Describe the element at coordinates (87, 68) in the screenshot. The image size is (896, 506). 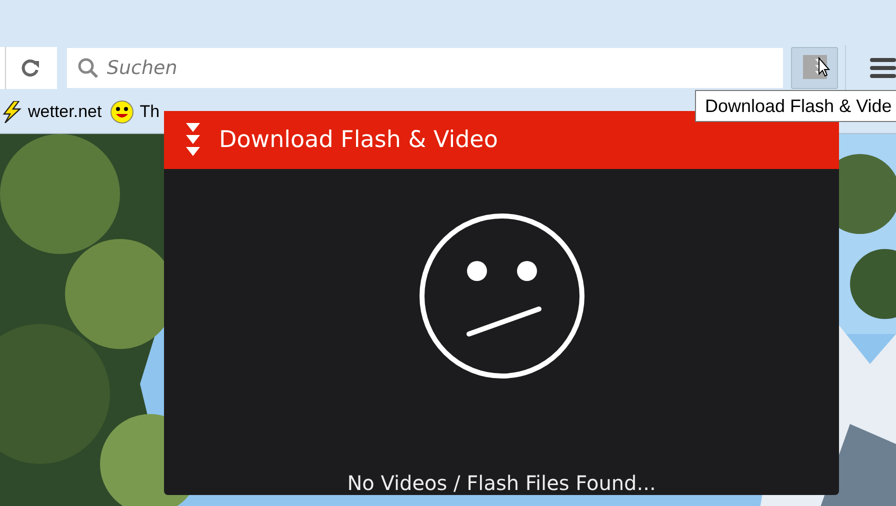
I see `search-icon` at that location.